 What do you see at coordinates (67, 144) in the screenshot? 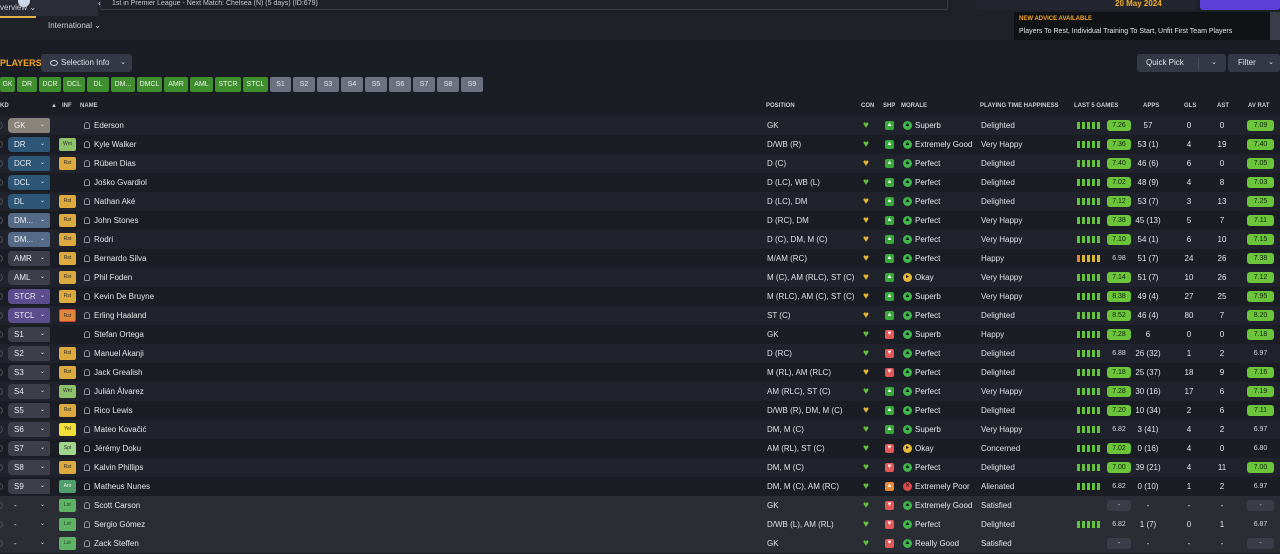
I see `info-badge: Wnt` at bounding box center [67, 144].